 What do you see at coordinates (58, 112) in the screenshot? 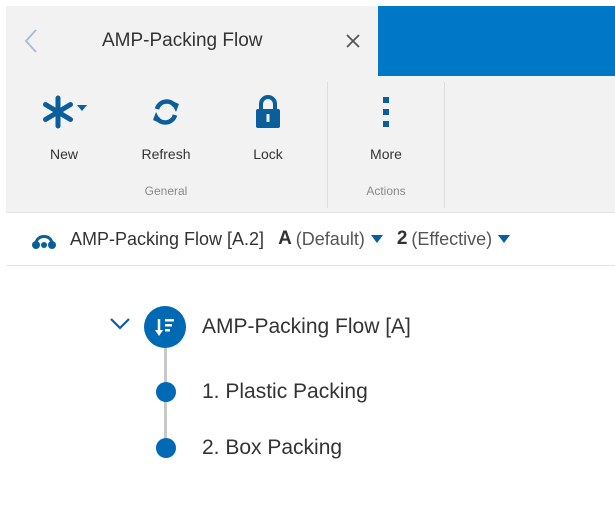
I see `asterisk-icon` at bounding box center [58, 112].